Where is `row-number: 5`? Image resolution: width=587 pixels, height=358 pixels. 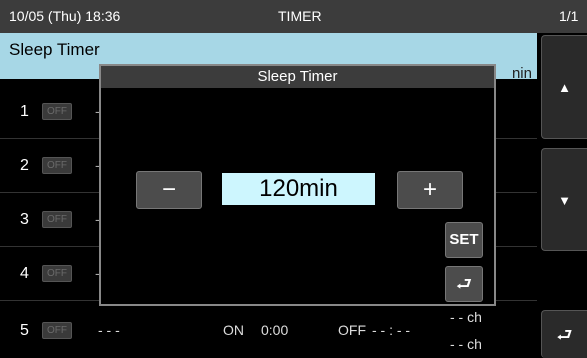
row-number: 5 is located at coordinates (24, 330).